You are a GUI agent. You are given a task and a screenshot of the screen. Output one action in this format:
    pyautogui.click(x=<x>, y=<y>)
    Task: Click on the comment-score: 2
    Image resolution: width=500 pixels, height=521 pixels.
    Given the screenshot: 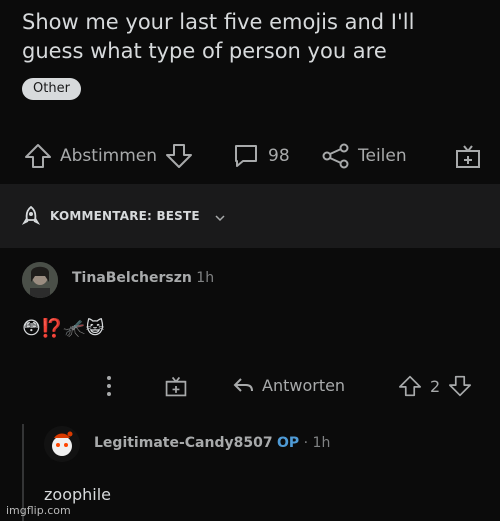 What is the action you would take?
    pyautogui.click(x=435, y=386)
    